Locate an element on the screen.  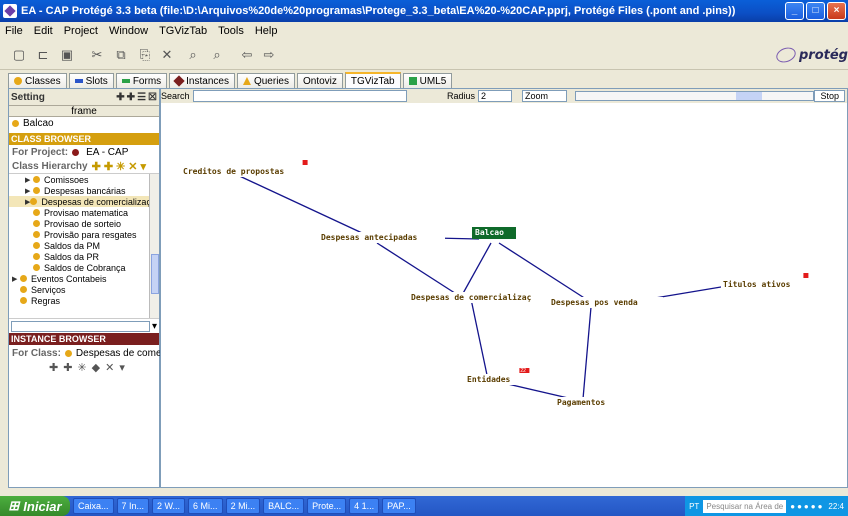
protege-brand: protég is located at coordinates (811, 55).